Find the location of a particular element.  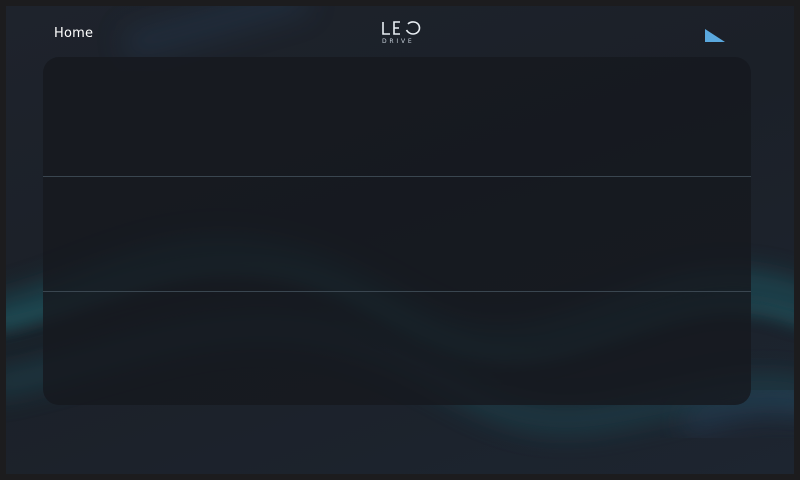

leo-drive-logo: DRIVE is located at coordinates (401, 33).